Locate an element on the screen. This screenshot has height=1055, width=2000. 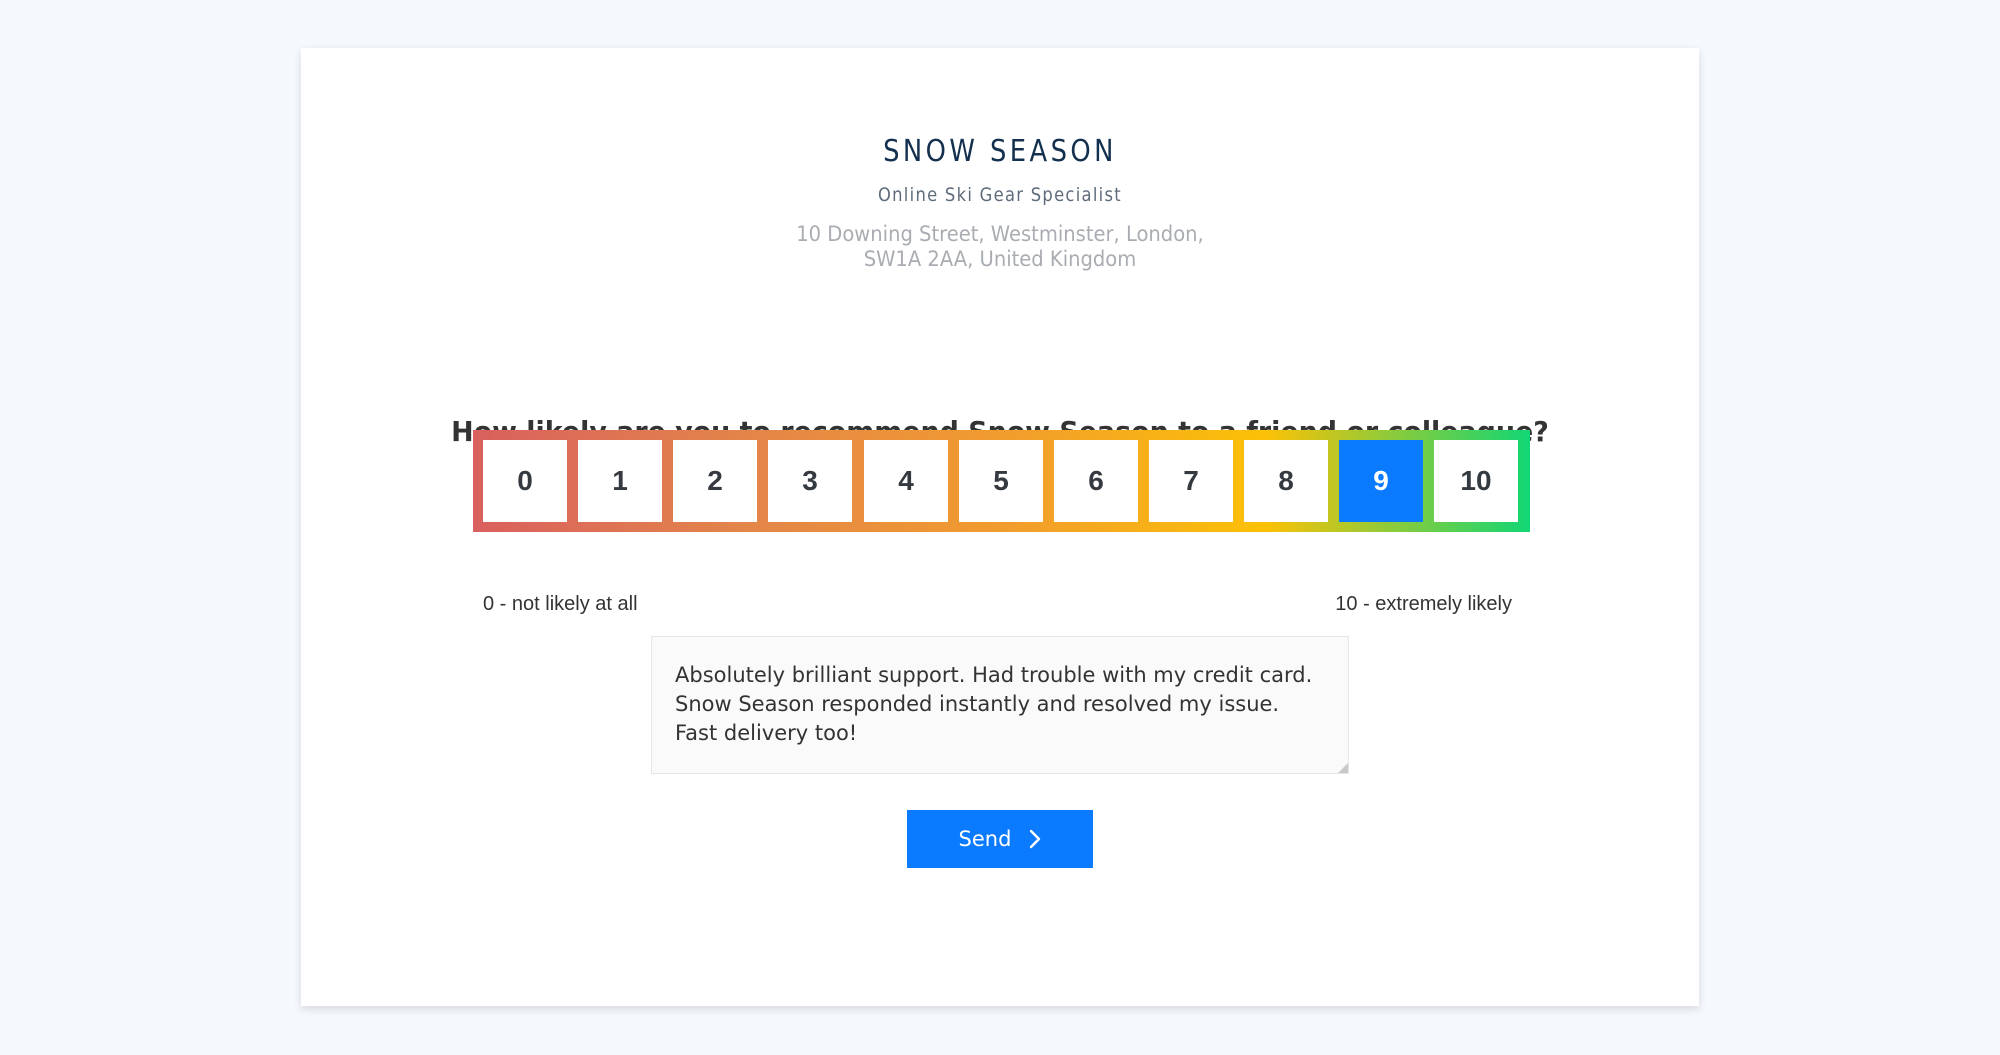
score-button-5: 5 is located at coordinates (1001, 481).